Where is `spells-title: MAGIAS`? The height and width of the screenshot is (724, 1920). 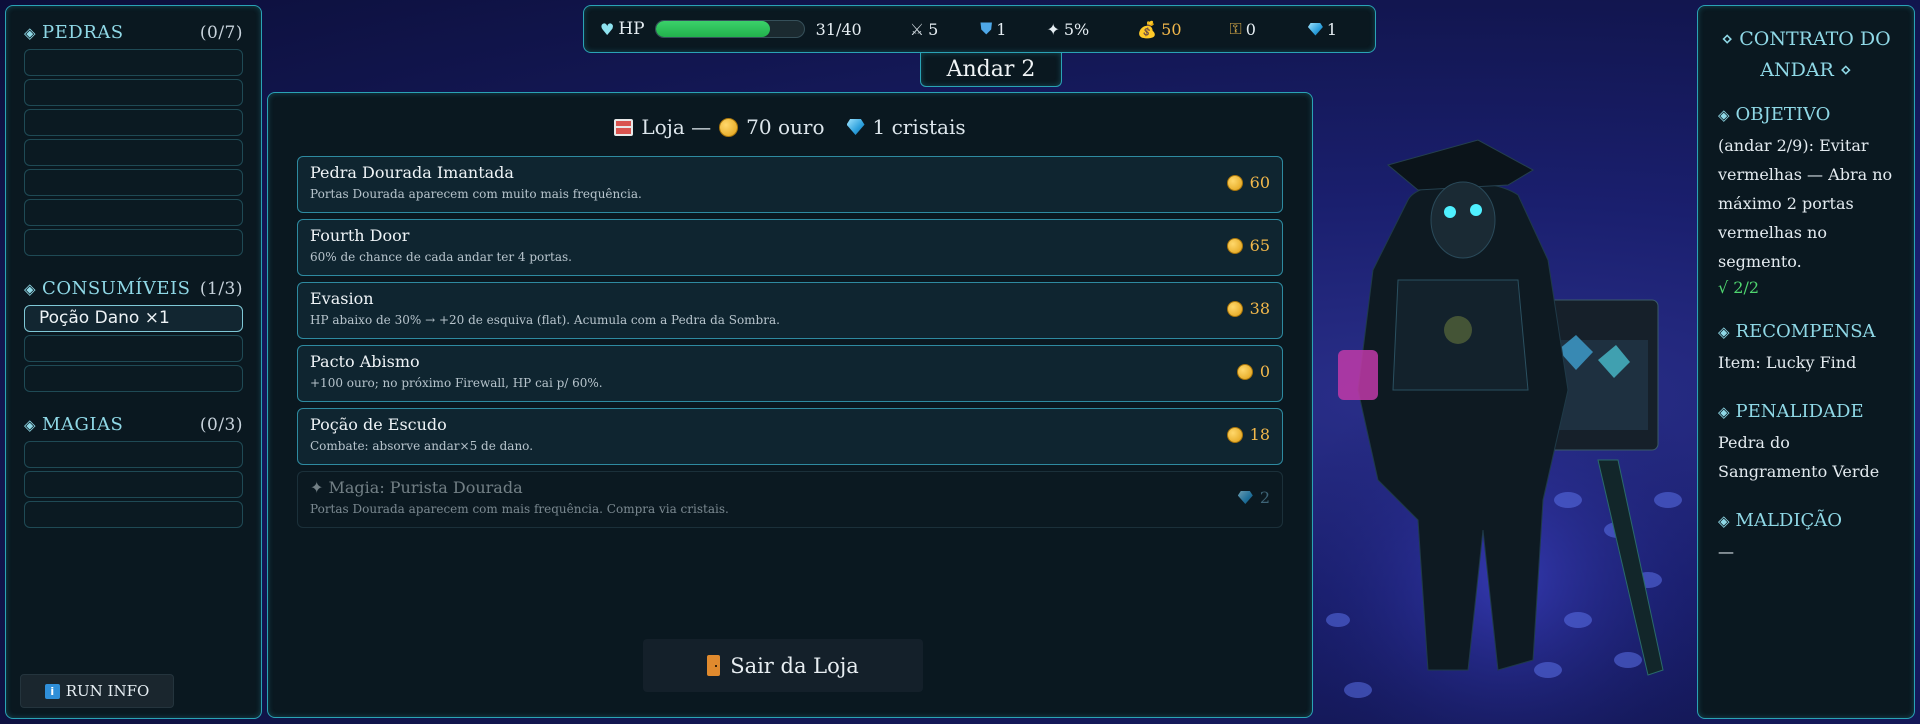 spells-title: MAGIAS is located at coordinates (83, 424).